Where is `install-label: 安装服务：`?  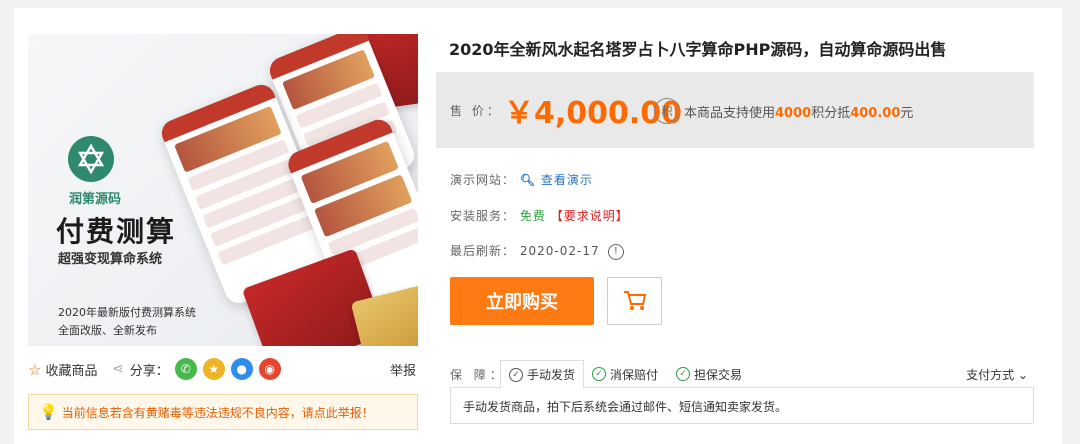 install-label: 安装服务： is located at coordinates (483, 216).